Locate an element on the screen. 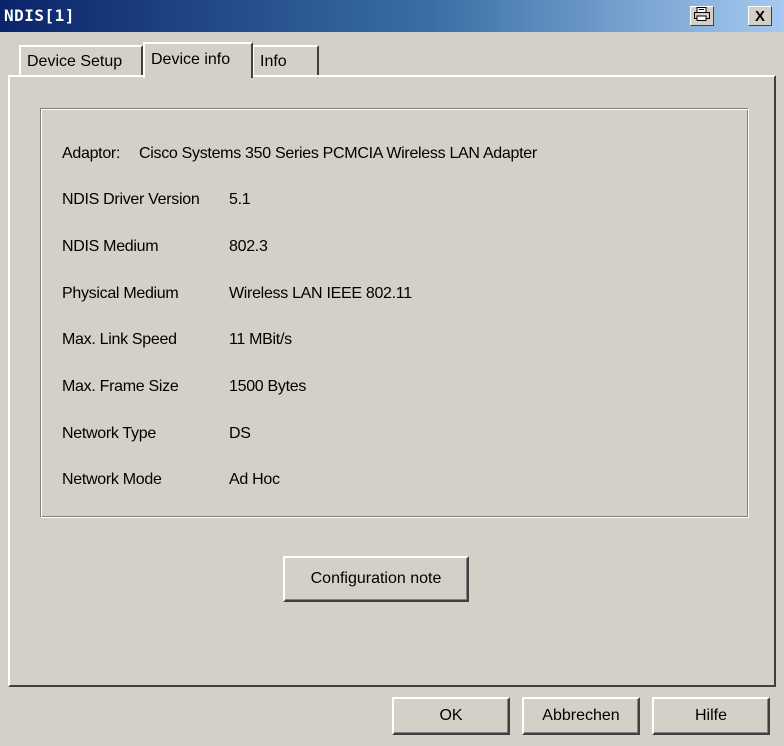  tab-info: Info is located at coordinates (286, 60).